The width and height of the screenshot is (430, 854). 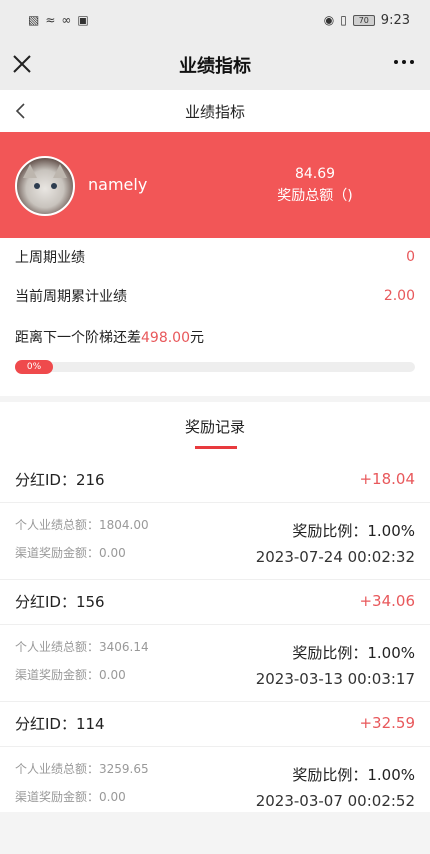 What do you see at coordinates (60, 601) in the screenshot?
I see `record-id: 分红ID：156` at bounding box center [60, 601].